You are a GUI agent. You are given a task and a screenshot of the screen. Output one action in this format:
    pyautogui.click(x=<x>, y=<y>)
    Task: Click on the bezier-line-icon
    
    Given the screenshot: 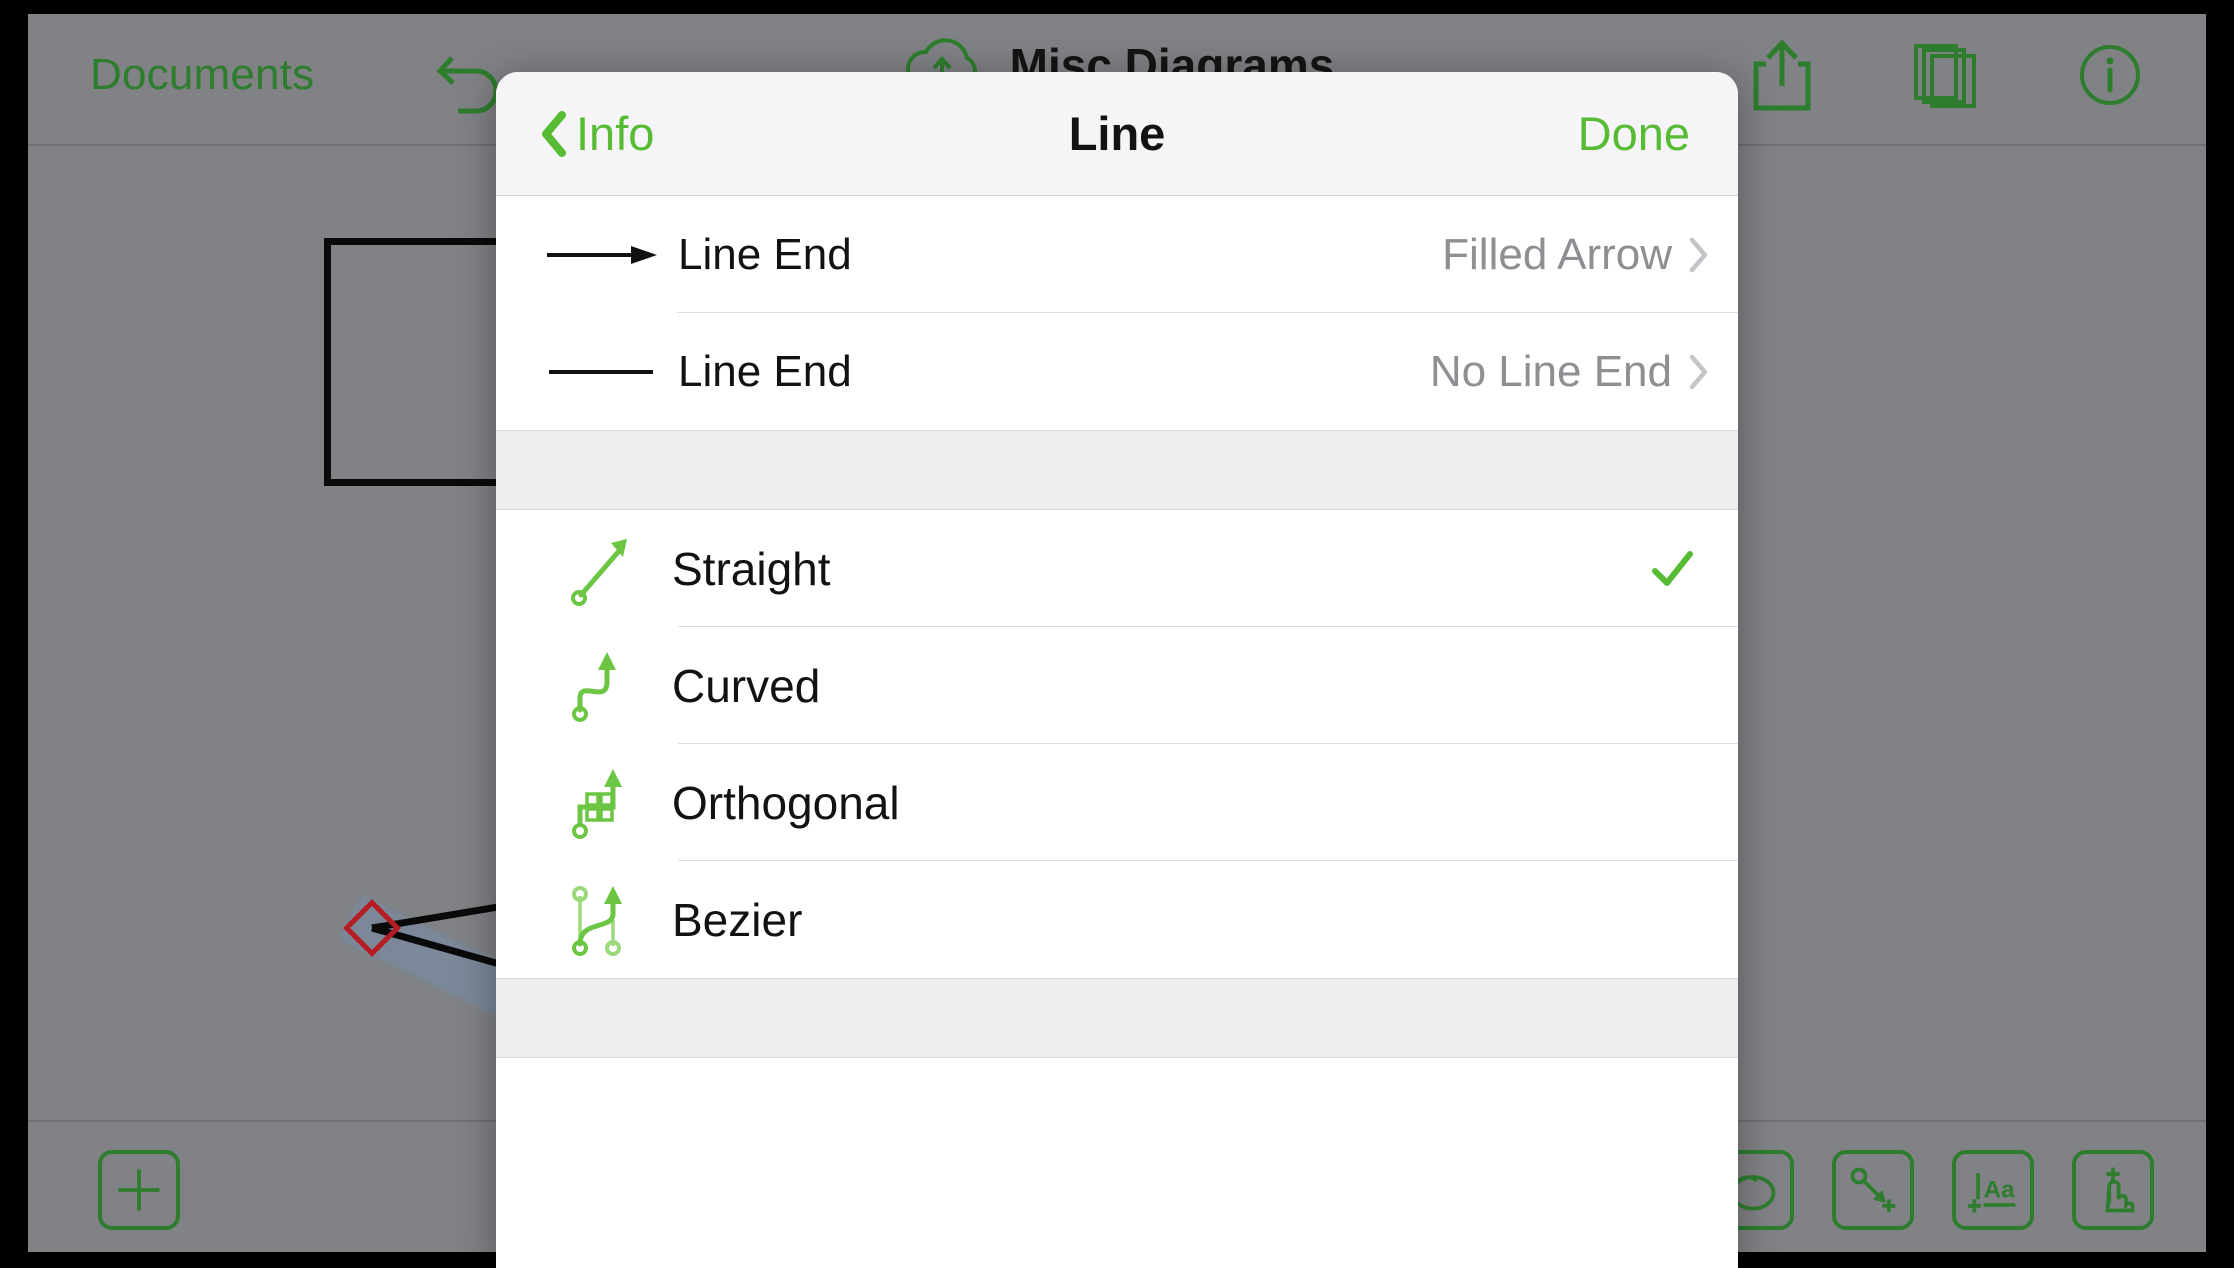 What is the action you would take?
    pyautogui.click(x=602, y=920)
    